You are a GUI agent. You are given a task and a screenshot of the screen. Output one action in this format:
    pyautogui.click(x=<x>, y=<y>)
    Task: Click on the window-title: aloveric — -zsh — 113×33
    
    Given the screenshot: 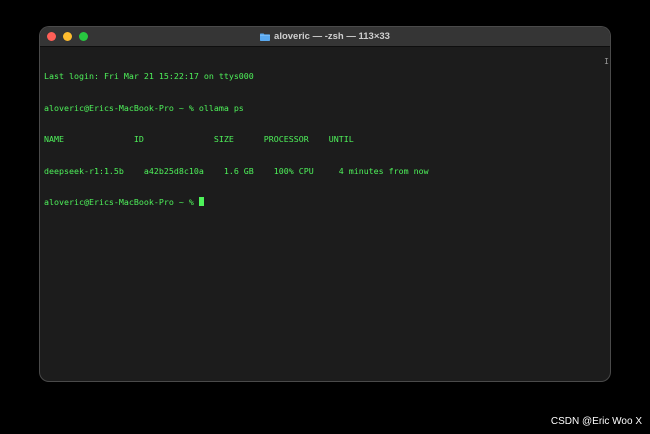 What is the action you would take?
    pyautogui.click(x=332, y=36)
    